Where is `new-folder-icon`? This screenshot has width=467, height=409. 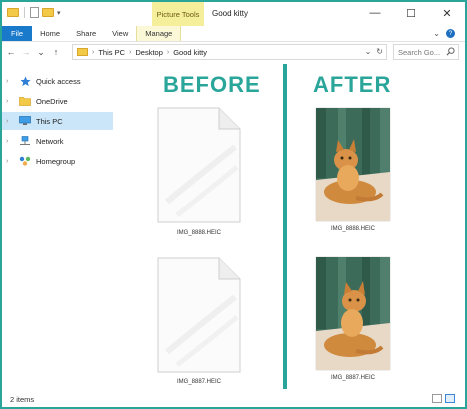
new-folder-icon is located at coordinates (48, 12).